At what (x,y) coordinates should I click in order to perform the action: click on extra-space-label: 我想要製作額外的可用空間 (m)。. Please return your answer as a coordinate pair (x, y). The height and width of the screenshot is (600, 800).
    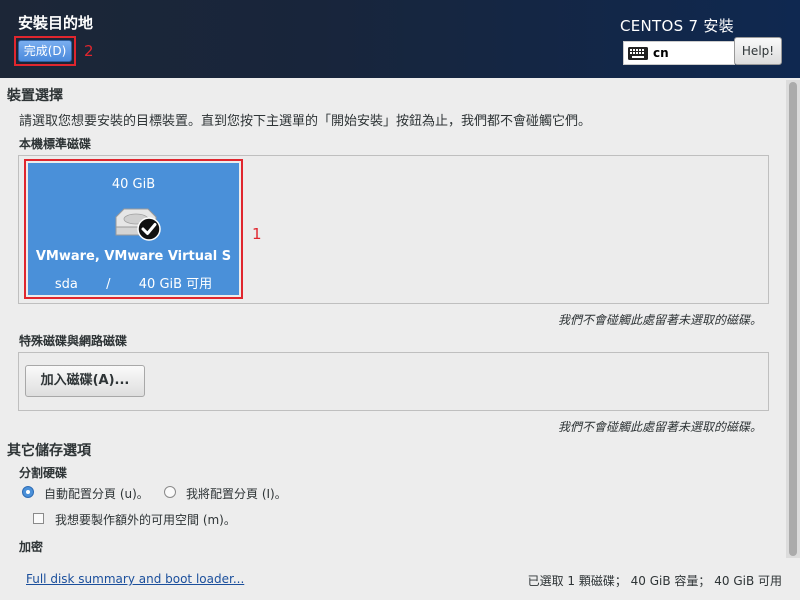
    Looking at the image, I should click on (145, 519).